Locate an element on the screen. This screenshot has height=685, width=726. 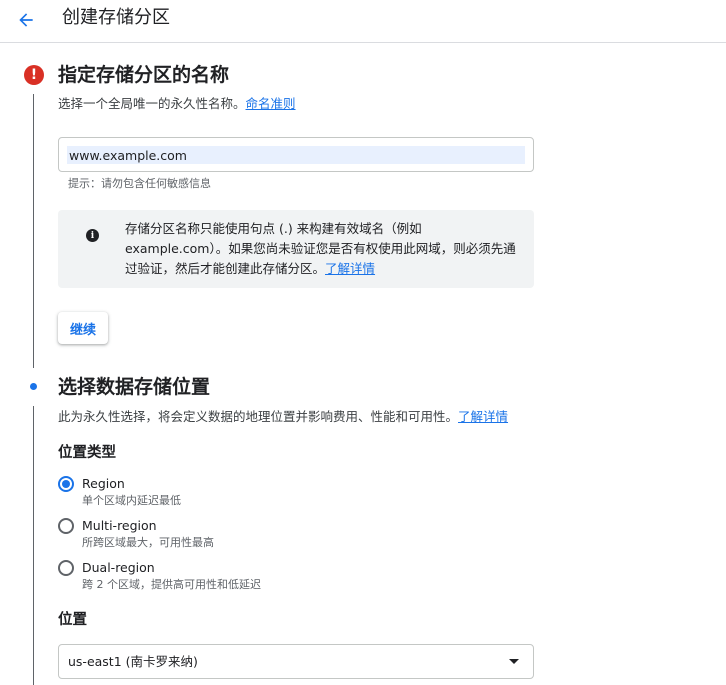
step2-title: 选择数据存储位置 is located at coordinates (134, 387).